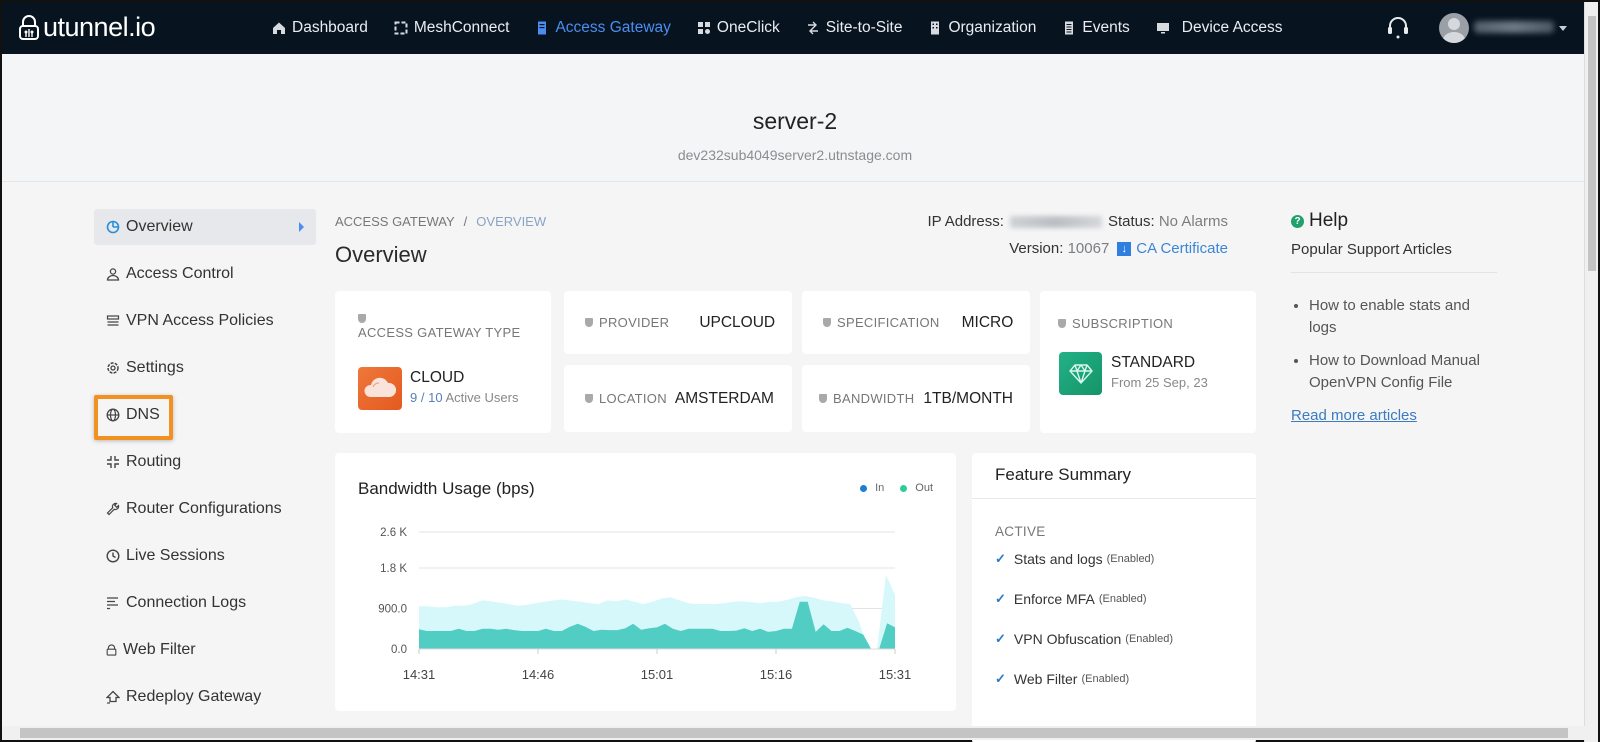 This screenshot has width=1600, height=742. I want to click on horizontal-scrollbar, so click(795, 733).